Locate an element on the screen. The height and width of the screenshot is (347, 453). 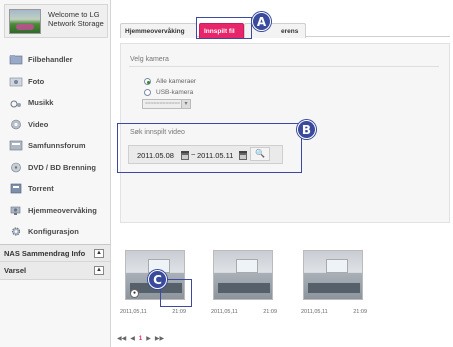
sidebar-item-label: Musikk is located at coordinates (41, 103).